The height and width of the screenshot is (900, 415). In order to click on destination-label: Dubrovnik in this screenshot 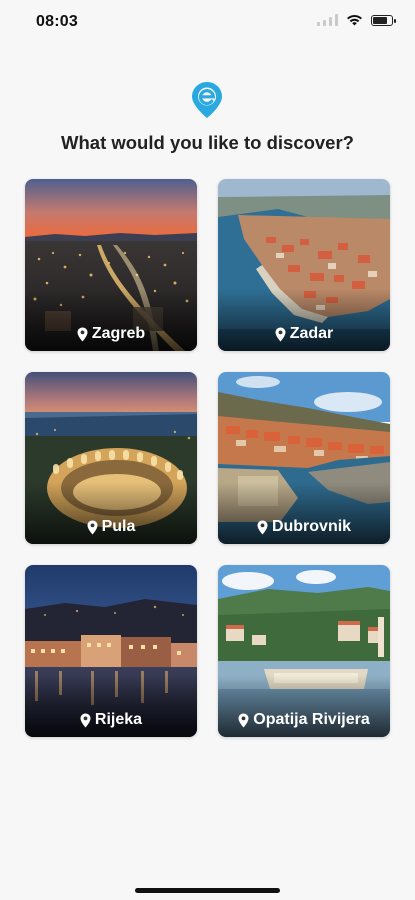, I will do `click(304, 527)`.